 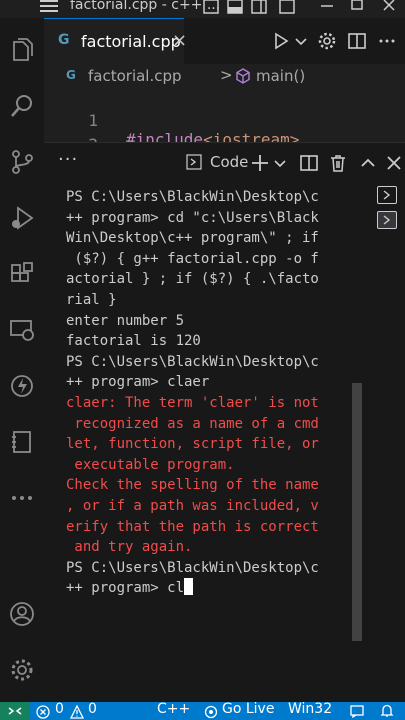 I want to click on notebook-icon, so click(x=22, y=442).